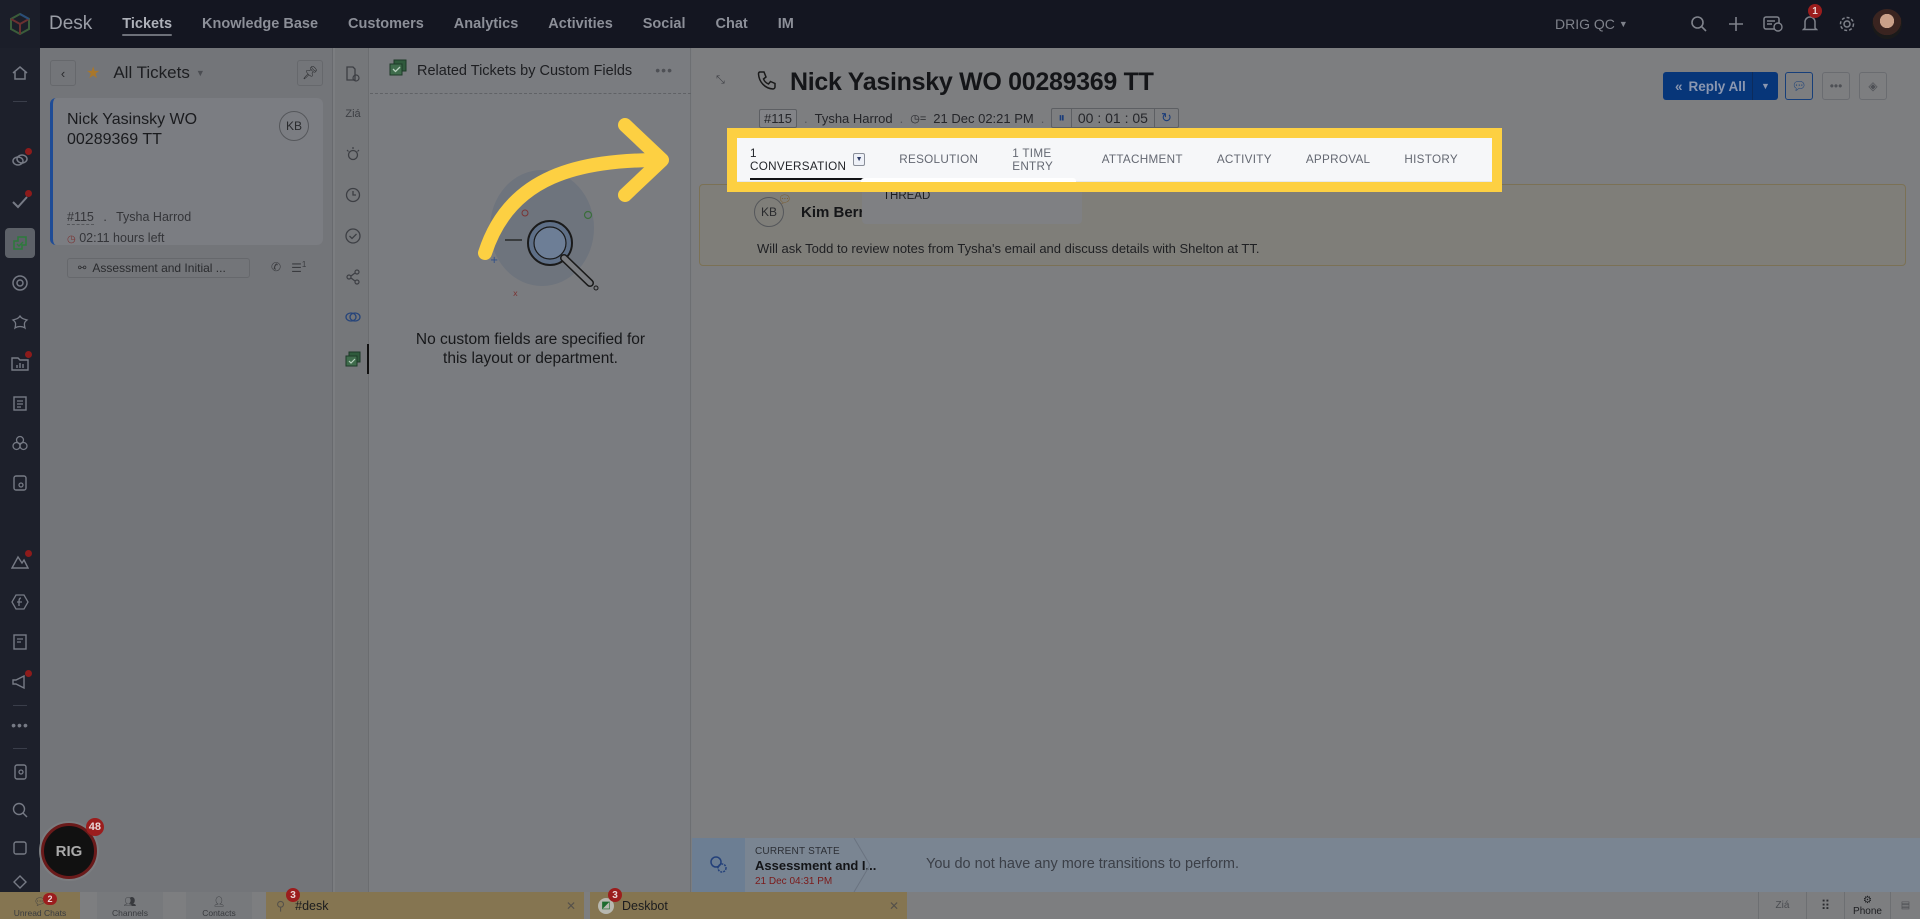 The height and width of the screenshot is (919, 1920). Describe the element at coordinates (808, 160) in the screenshot. I see `tab-conversation: 1 CONVERSATION ▼` at that location.